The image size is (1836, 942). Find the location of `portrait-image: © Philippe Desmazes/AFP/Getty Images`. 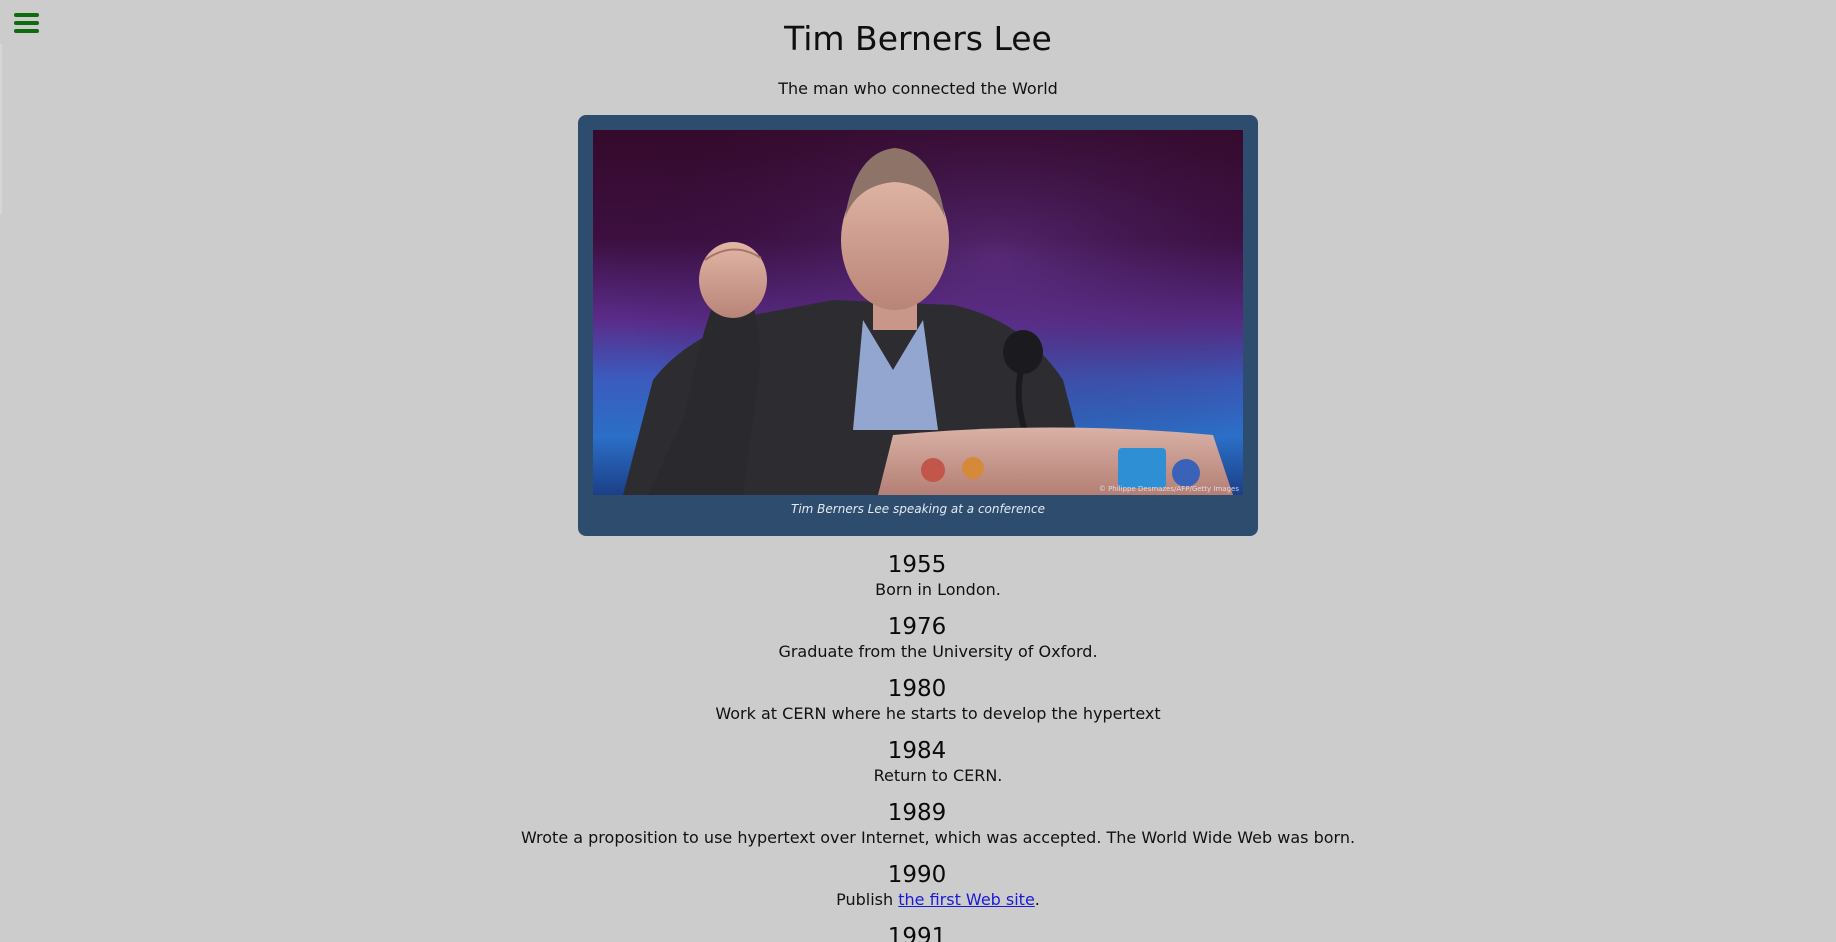

portrait-image: © Philippe Desmazes/AFP/Getty Images is located at coordinates (918, 312).